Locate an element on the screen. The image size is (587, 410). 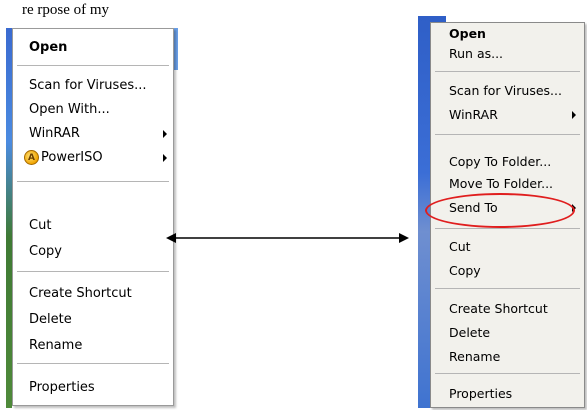
menu-item-winrar: WinRAR is located at coordinates (473, 115).